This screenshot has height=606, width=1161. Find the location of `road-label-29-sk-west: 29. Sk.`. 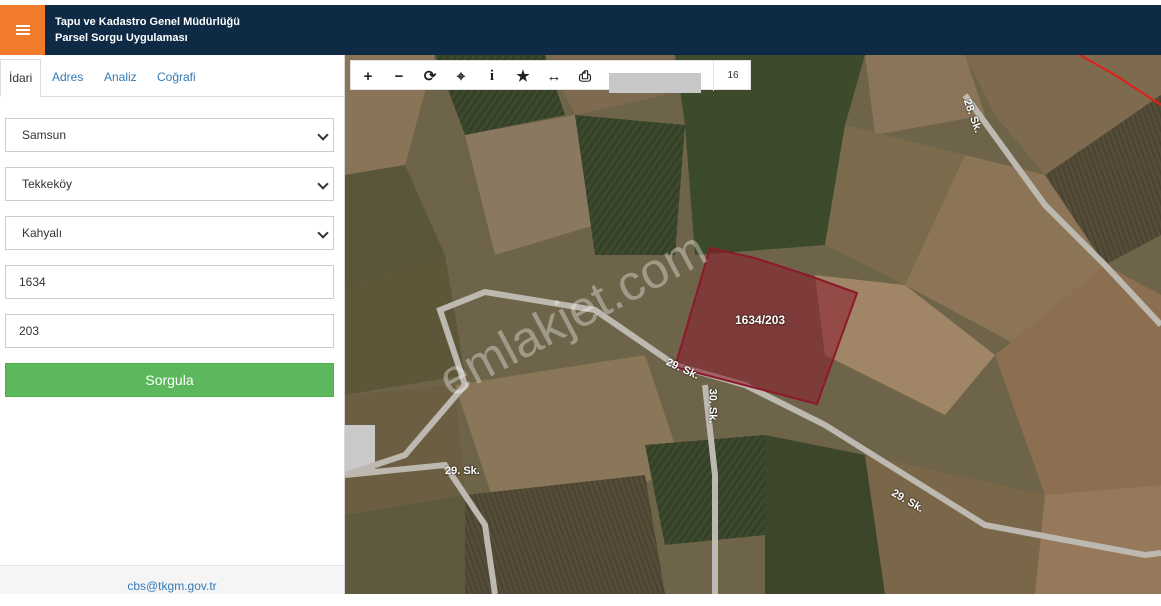

road-label-29-sk-west: 29. Sk. is located at coordinates (462, 471).